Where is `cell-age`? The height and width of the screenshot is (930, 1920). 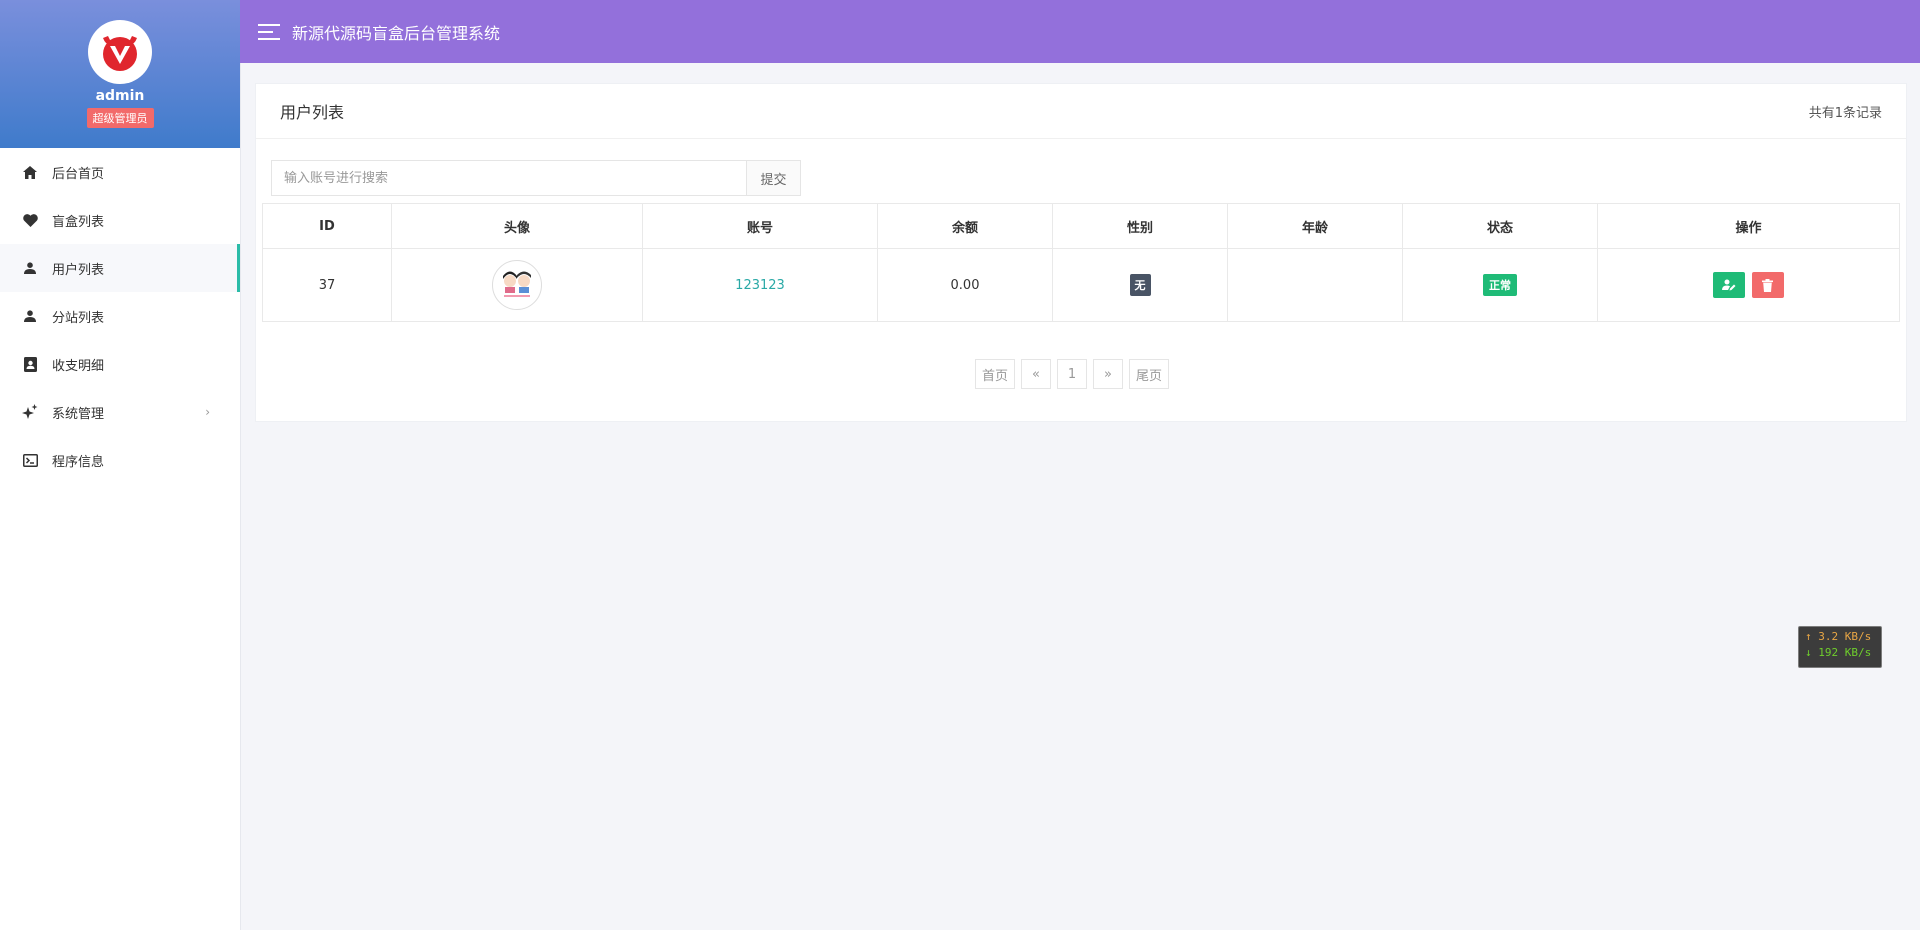
cell-age is located at coordinates (1315, 285).